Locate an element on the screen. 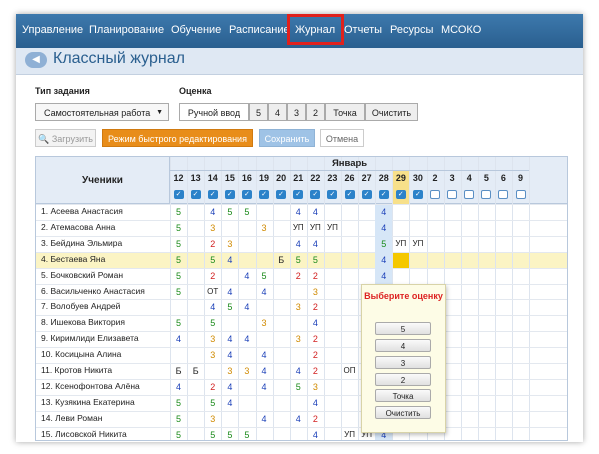 The width and height of the screenshot is (599, 454). student-name: 11. Кротов Никита is located at coordinates (76, 370).